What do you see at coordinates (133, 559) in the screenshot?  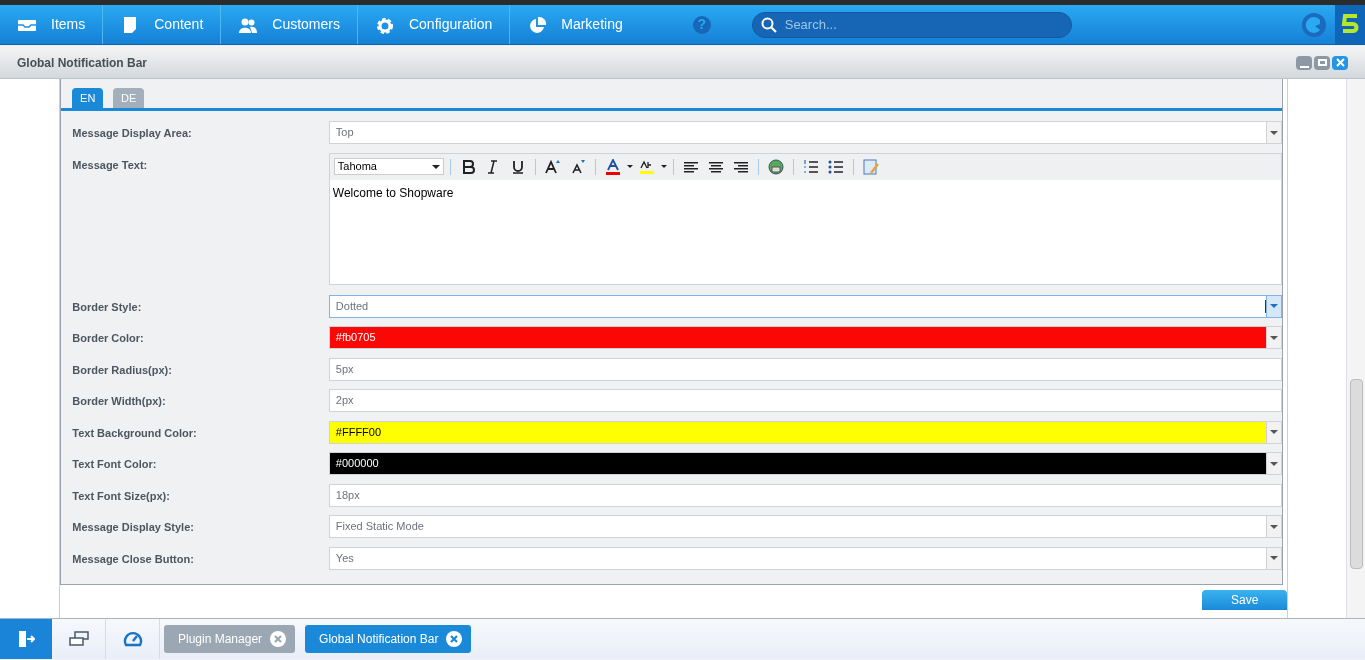 I see `field-label: Message Close Button:` at bounding box center [133, 559].